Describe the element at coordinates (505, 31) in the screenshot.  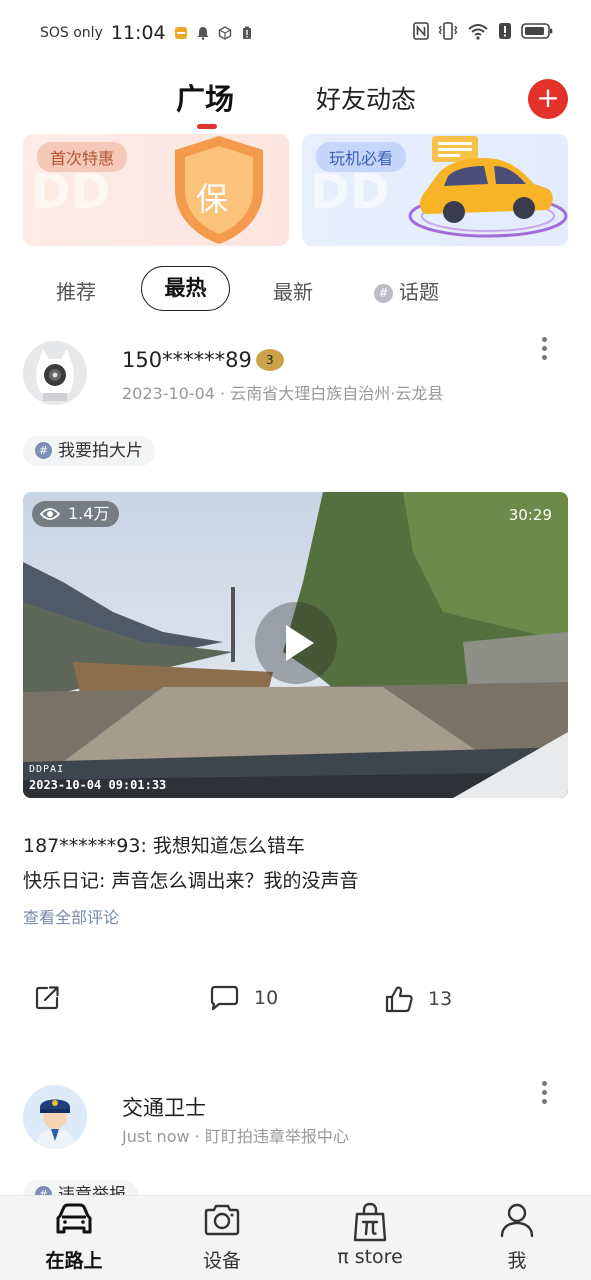
I see `signal-alert-icon` at that location.